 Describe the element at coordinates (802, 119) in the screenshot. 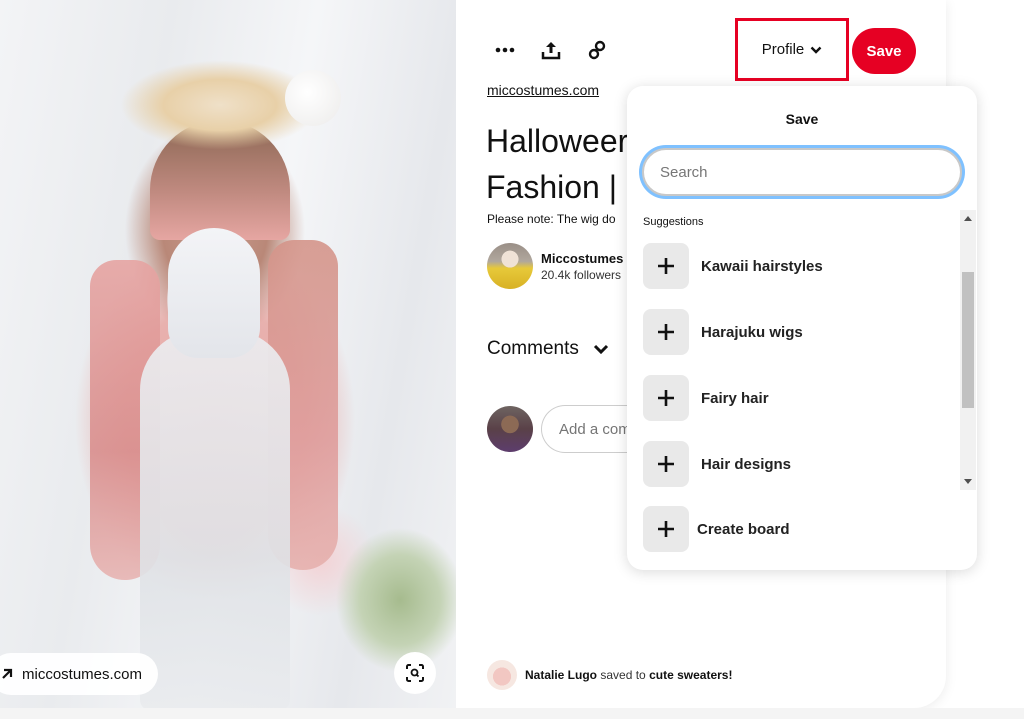

I see `popover-title: Save` at that location.